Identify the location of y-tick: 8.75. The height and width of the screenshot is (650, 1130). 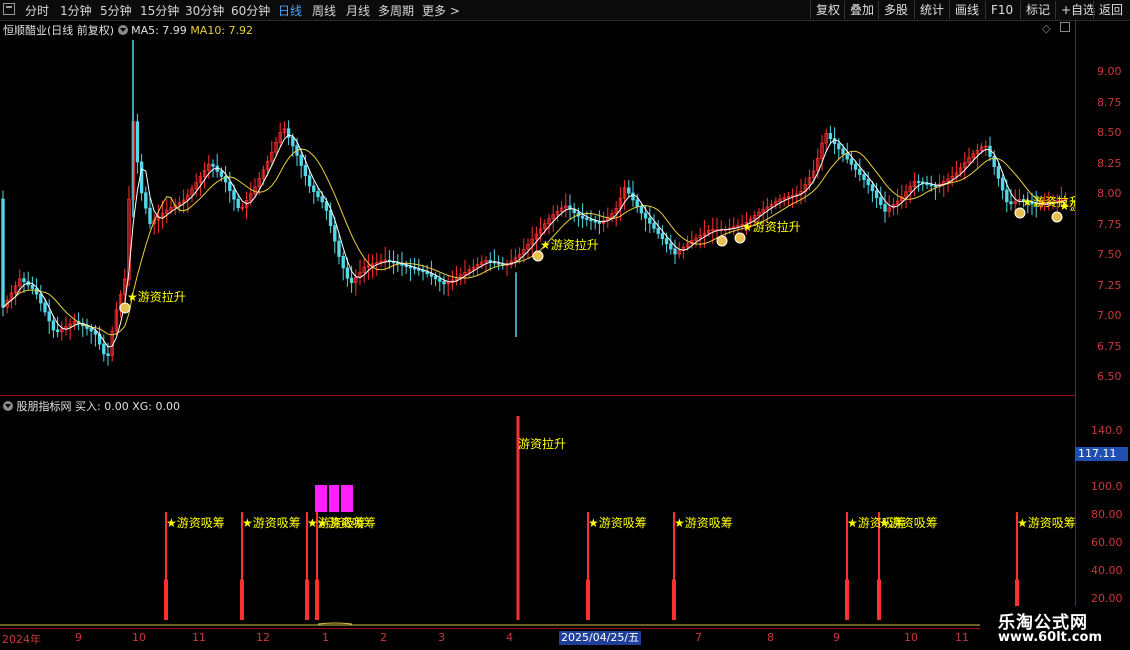
(1109, 102).